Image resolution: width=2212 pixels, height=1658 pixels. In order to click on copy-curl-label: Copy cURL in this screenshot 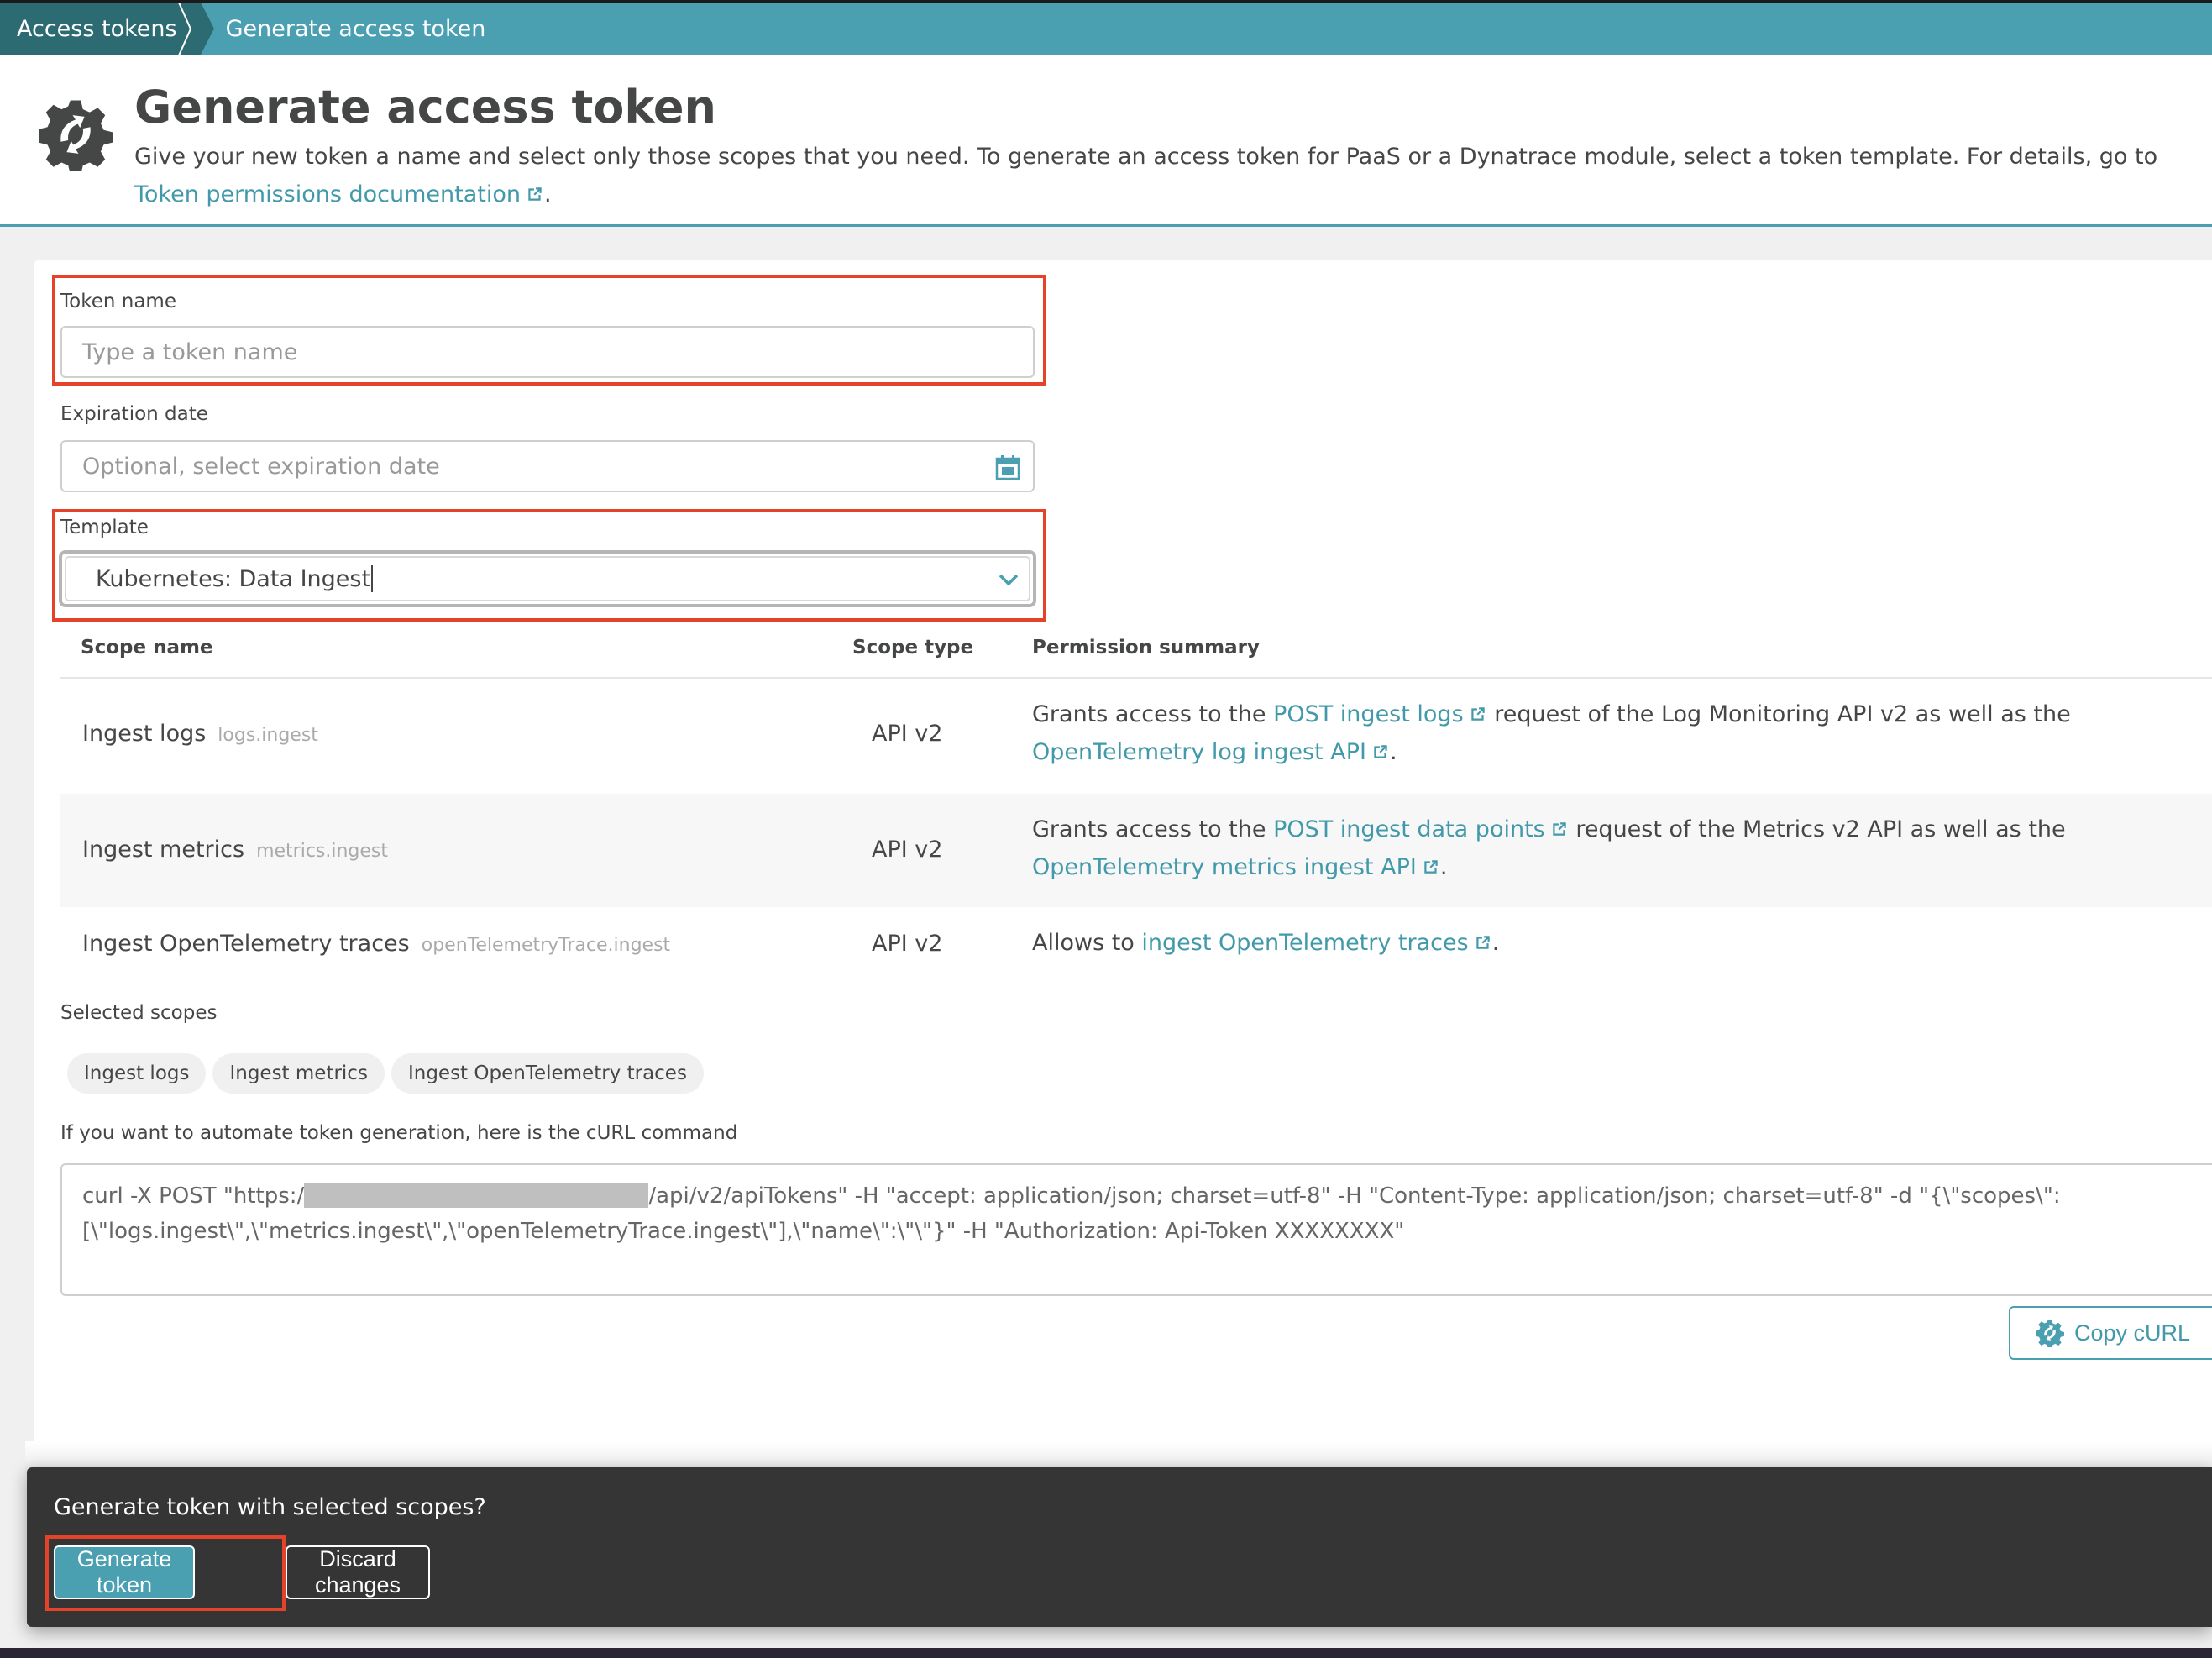, I will do `click(2132, 1333)`.